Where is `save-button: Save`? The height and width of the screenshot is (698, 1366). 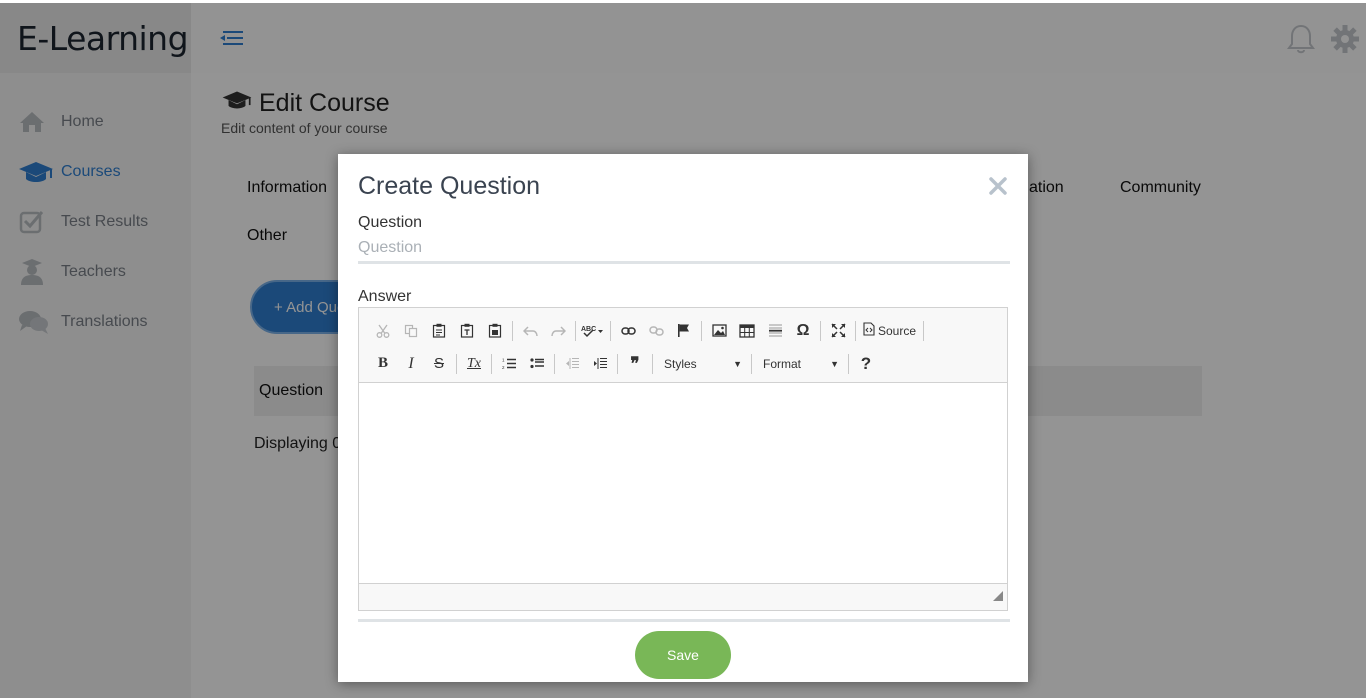
save-button: Save is located at coordinates (683, 655).